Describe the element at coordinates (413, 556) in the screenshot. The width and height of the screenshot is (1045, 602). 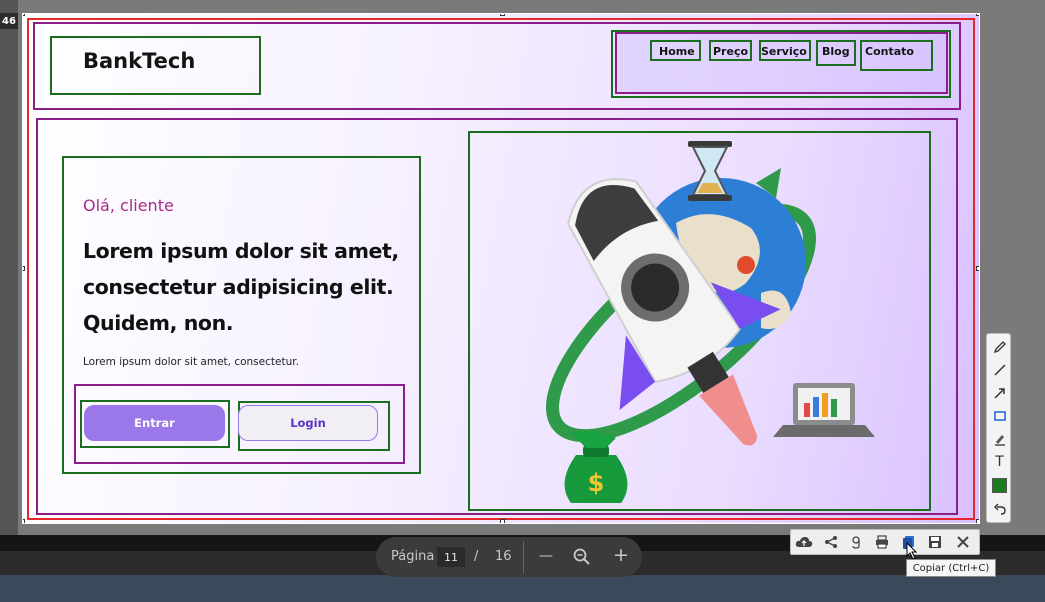
I see `pager-label: Página` at that location.